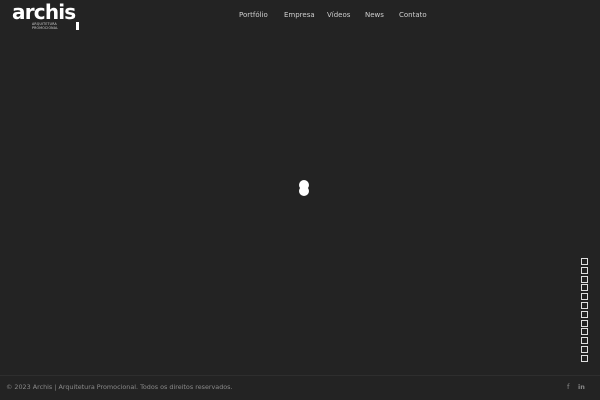 This screenshot has width=600, height=400. I want to click on facebook-icon: f, so click(568, 387).